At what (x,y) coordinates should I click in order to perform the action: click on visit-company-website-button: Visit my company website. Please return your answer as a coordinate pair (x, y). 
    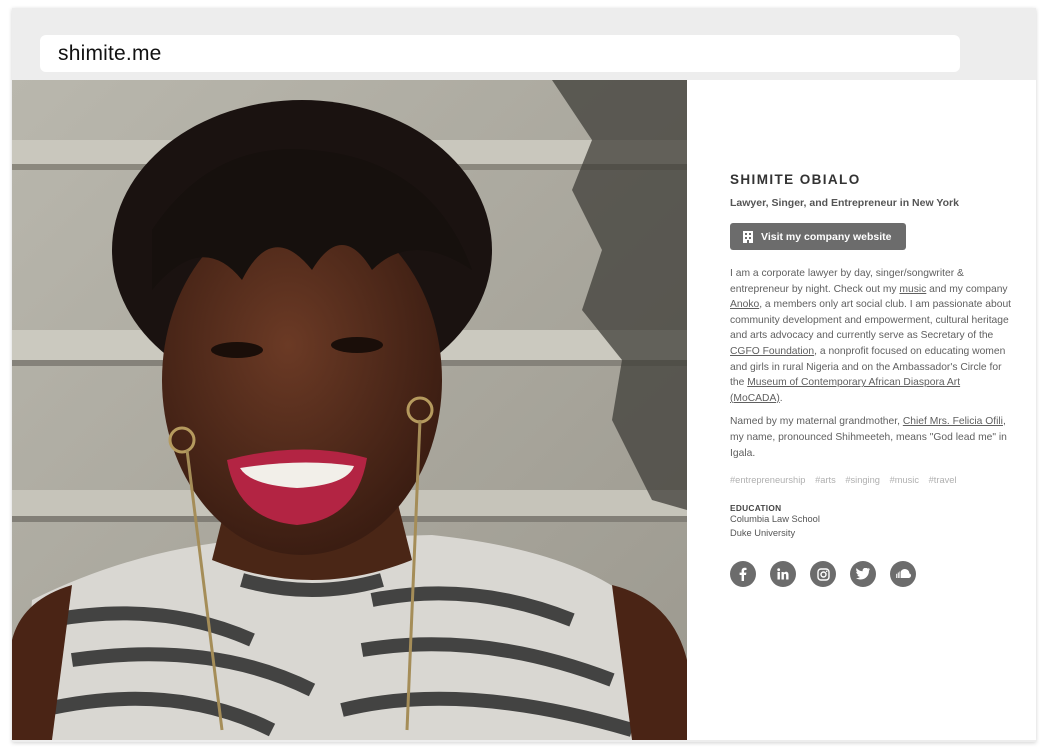
    Looking at the image, I should click on (818, 236).